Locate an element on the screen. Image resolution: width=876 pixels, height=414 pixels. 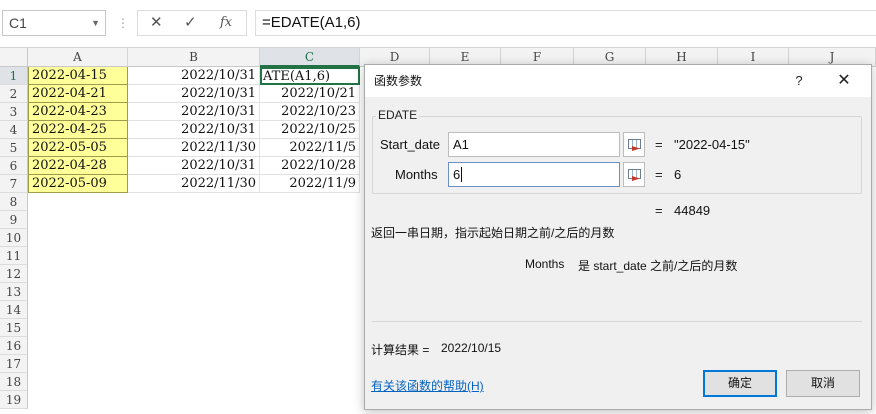
name-box: C1 ▼ is located at coordinates (54, 23).